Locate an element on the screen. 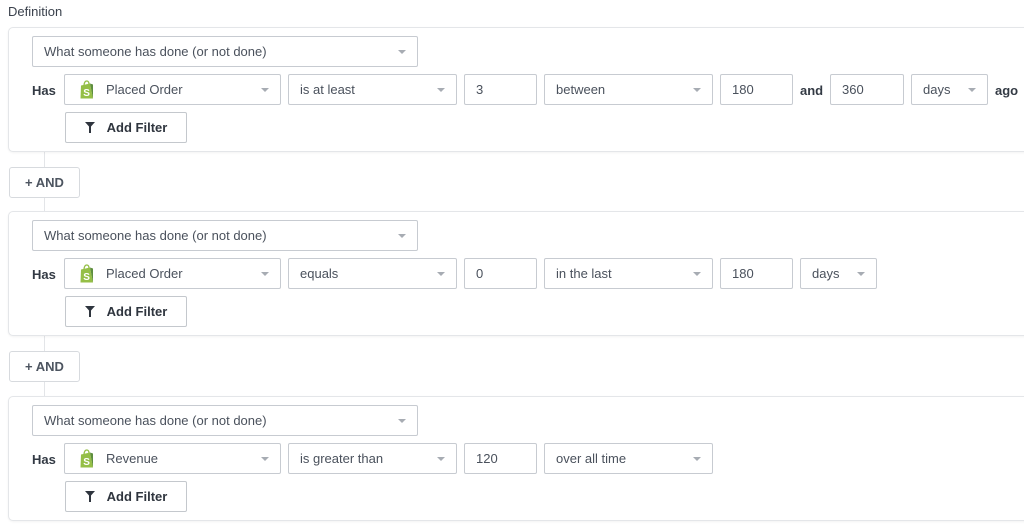  section-title: Definition is located at coordinates (35, 11).